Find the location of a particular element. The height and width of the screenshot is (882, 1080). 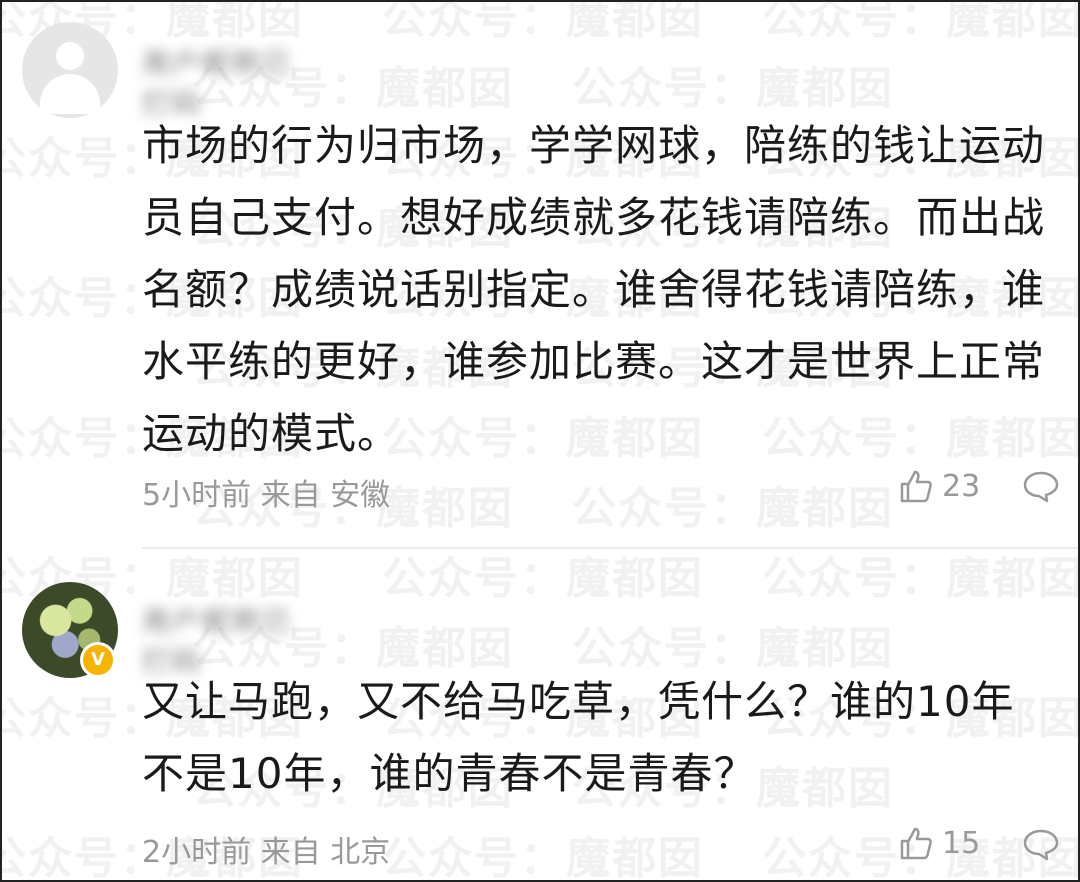

comment-time: 2小时前 is located at coordinates (197, 852).